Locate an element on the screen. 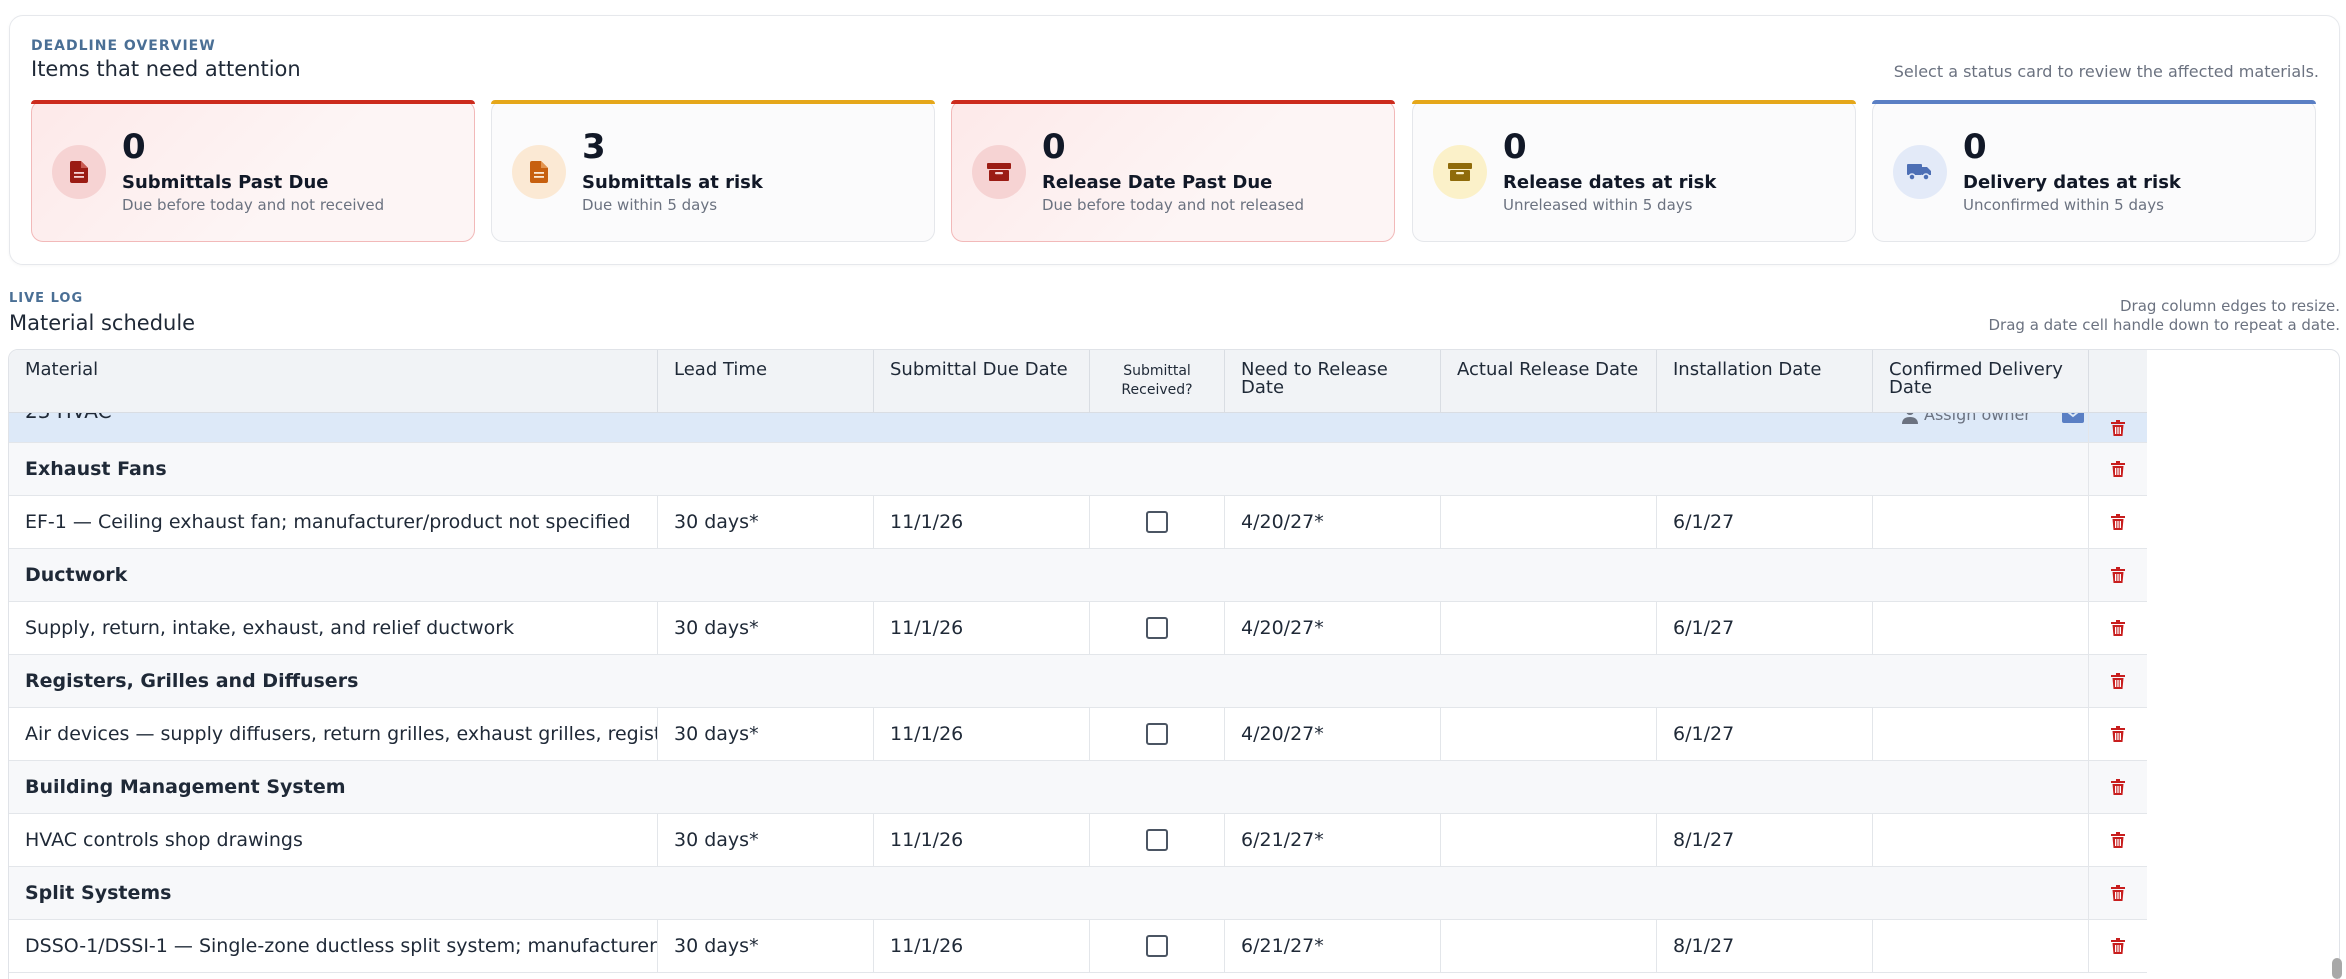  column-header-actual-release-date: Actual Release Date is located at coordinates (1549, 381).